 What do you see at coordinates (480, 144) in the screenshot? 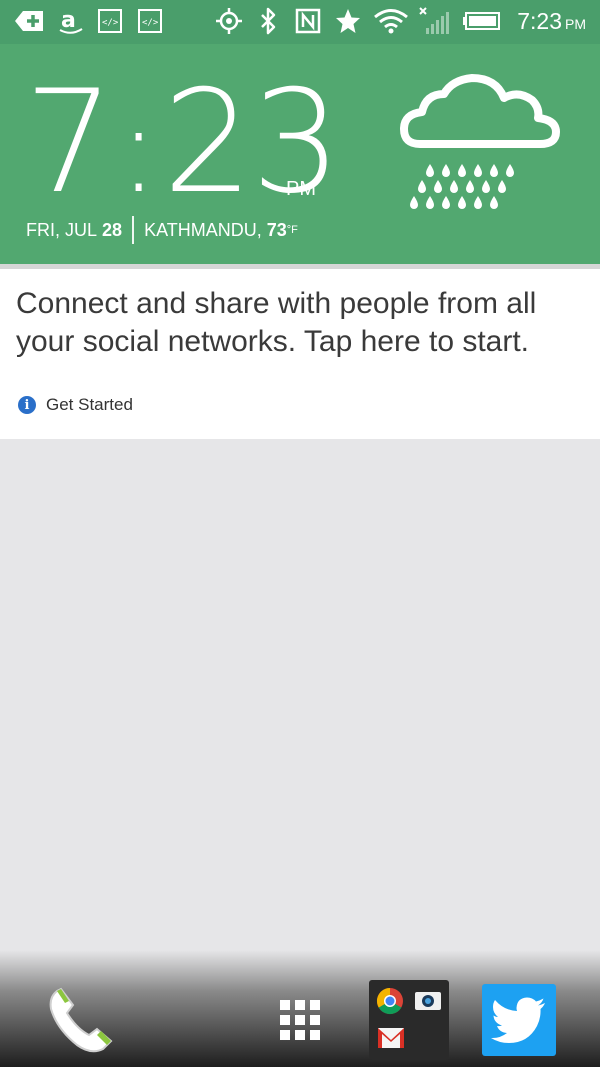
I see `rain-cloud-icon` at bounding box center [480, 144].